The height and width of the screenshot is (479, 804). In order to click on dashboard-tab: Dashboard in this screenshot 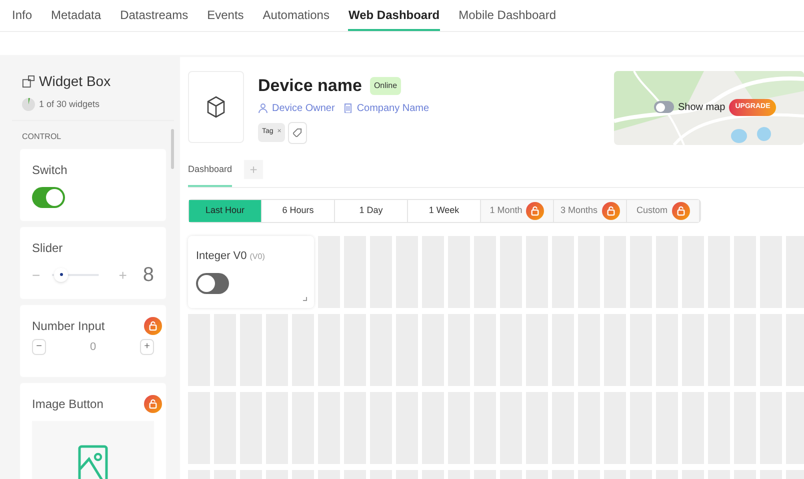, I will do `click(210, 171)`.